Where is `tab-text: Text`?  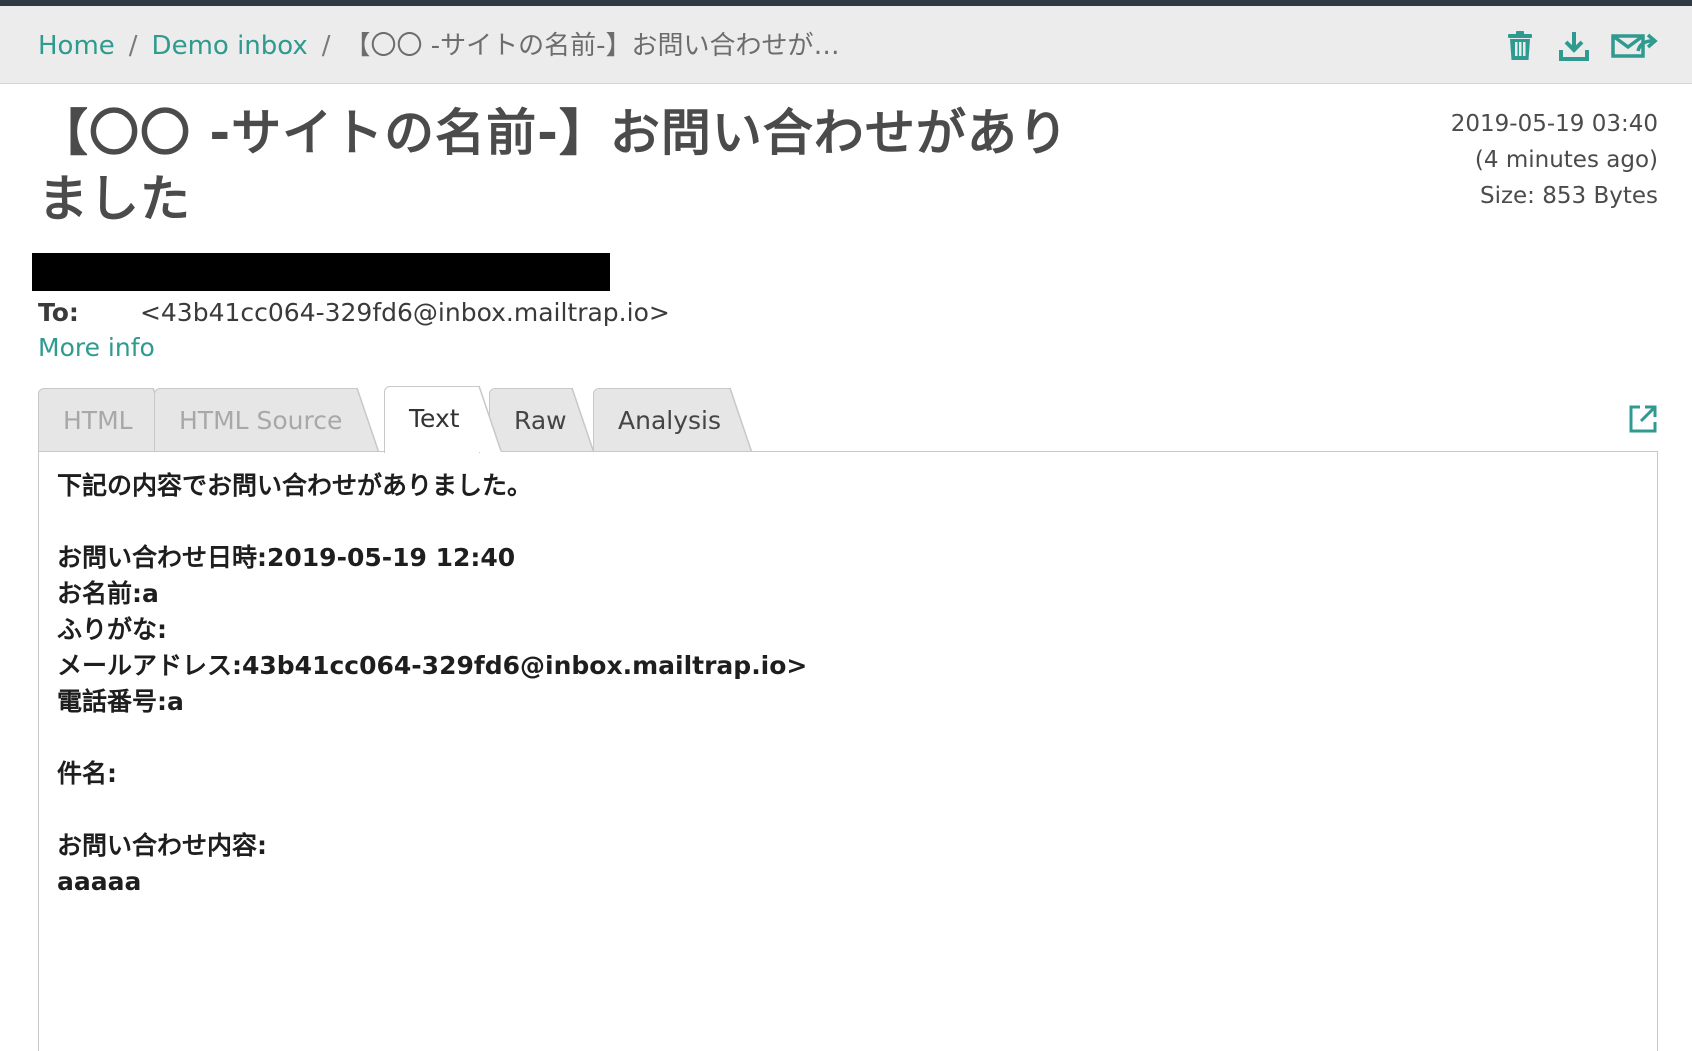
tab-text: Text is located at coordinates (443, 419).